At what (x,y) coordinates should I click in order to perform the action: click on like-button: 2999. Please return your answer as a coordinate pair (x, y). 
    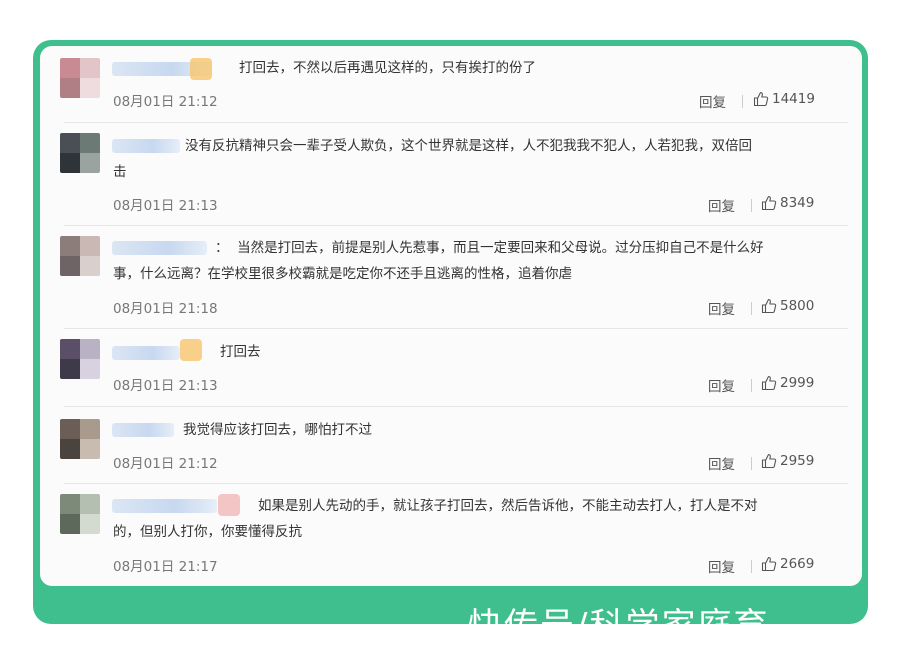
    Looking at the image, I should click on (787, 383).